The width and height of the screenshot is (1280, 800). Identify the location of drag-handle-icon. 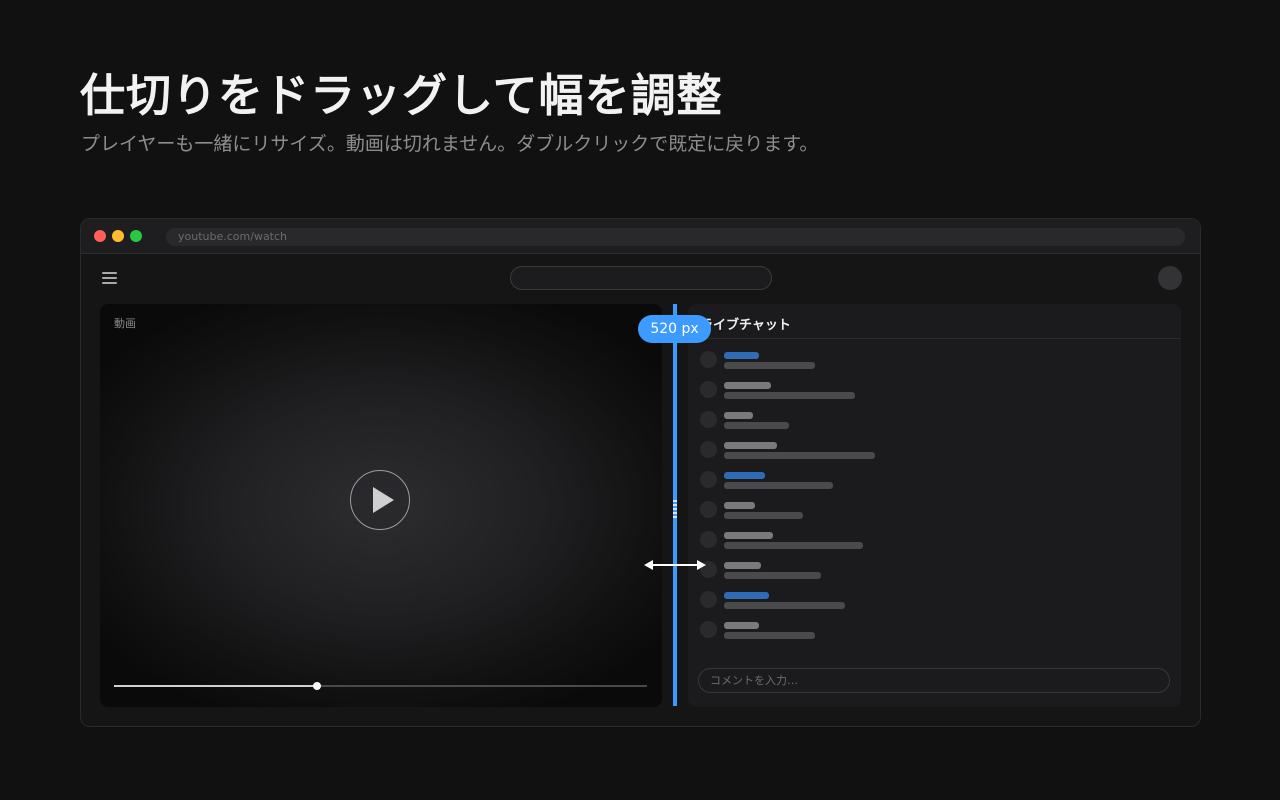
(675, 508).